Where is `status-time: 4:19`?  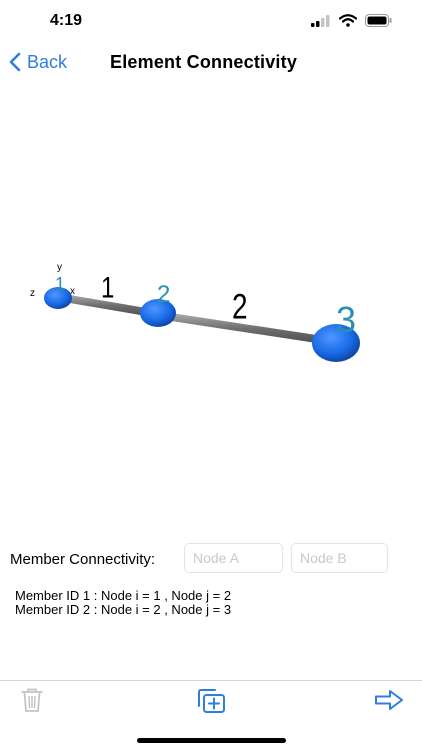 status-time: 4:19 is located at coordinates (66, 20).